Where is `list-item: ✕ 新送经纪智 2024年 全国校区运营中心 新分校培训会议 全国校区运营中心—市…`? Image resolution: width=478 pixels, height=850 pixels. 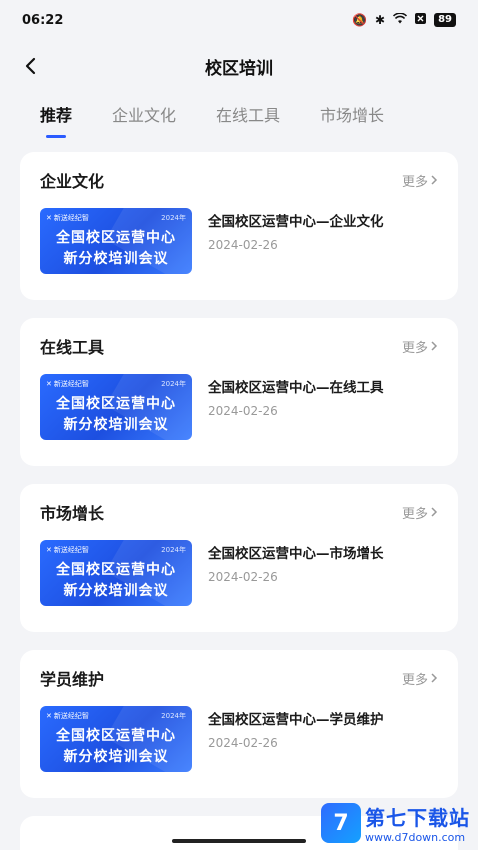
list-item: ✕ 新送经纪智 2024年 全国校区运营中心 新分校培训会议 全国校区运营中心—市… is located at coordinates (239, 573).